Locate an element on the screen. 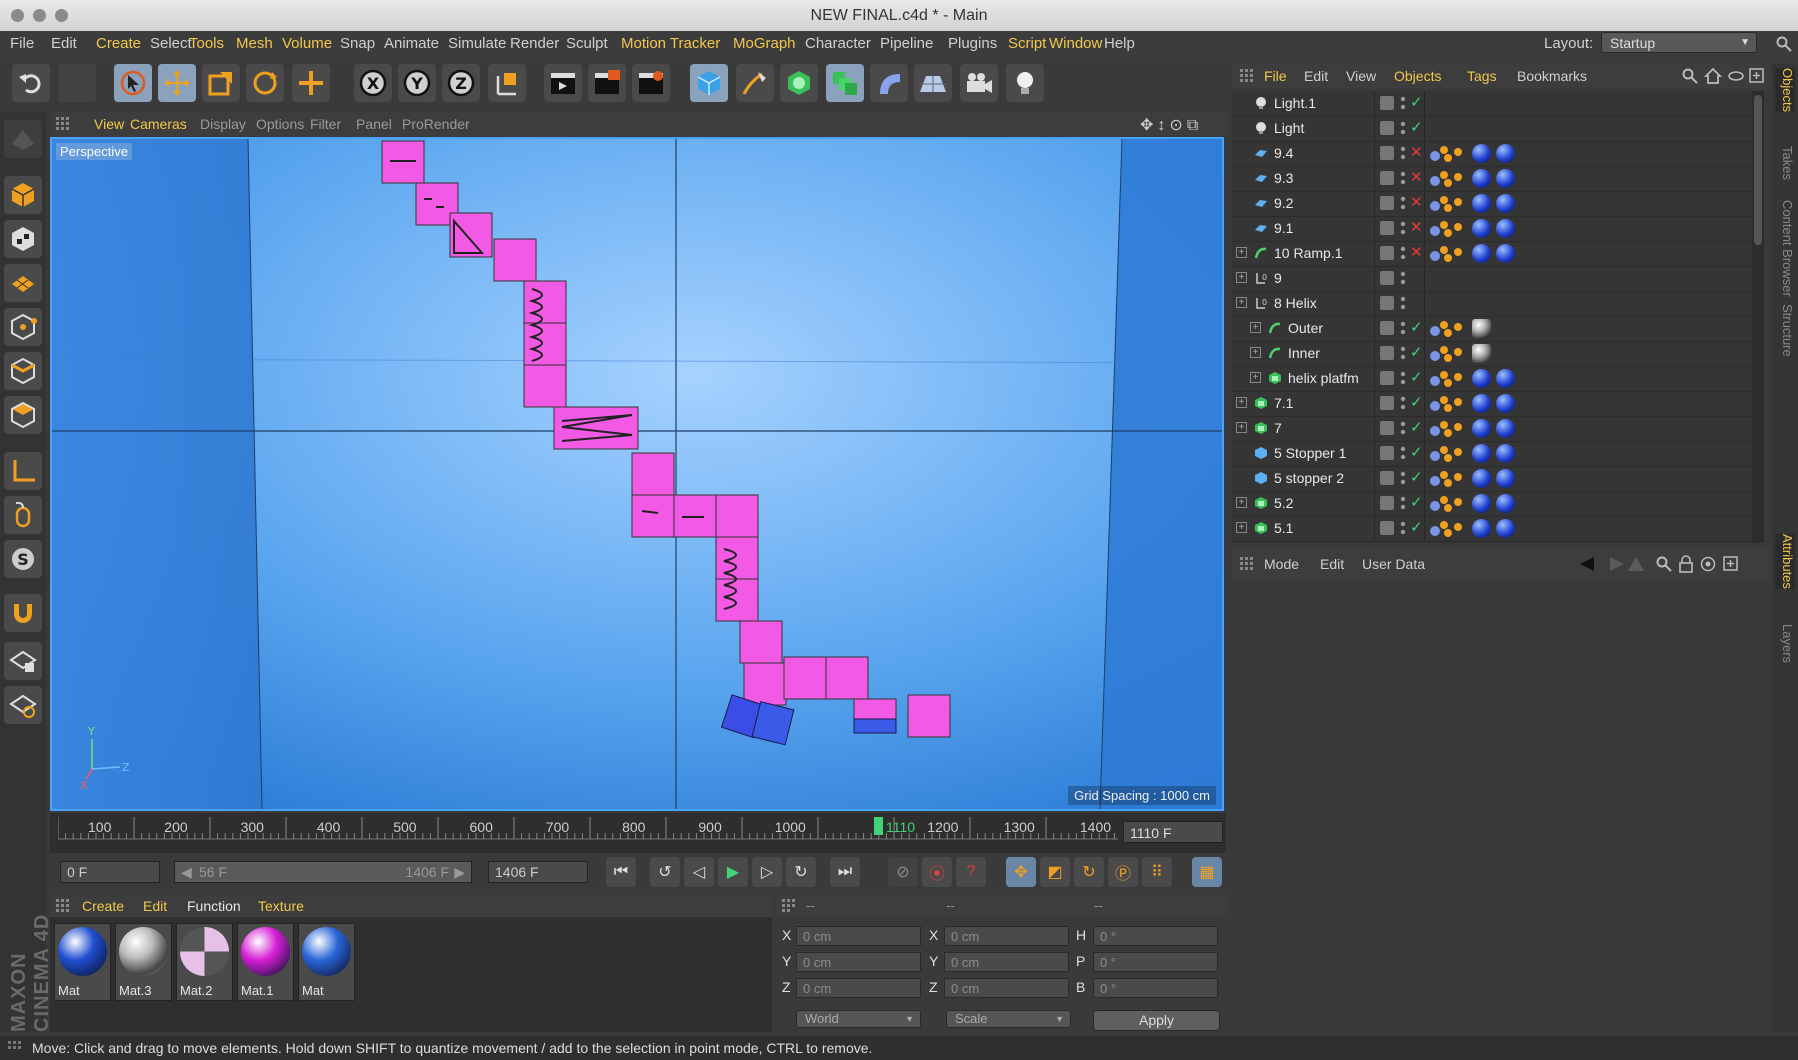 Image resolution: width=1798 pixels, height=1060 pixels. panel-grip-icon is located at coordinates (789, 906).